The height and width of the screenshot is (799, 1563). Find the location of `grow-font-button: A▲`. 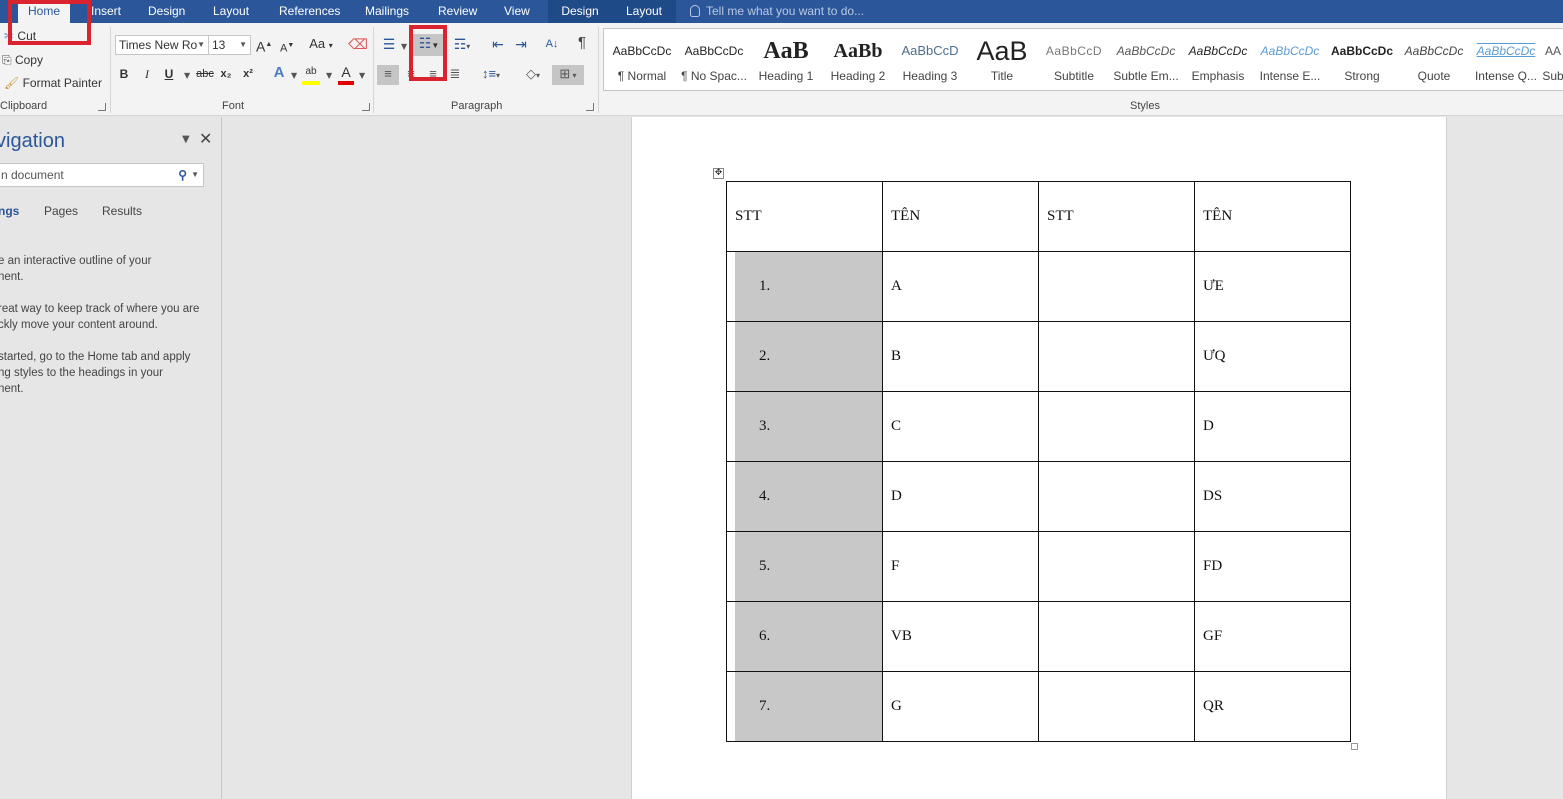

grow-font-button: A▲ is located at coordinates (264, 46).